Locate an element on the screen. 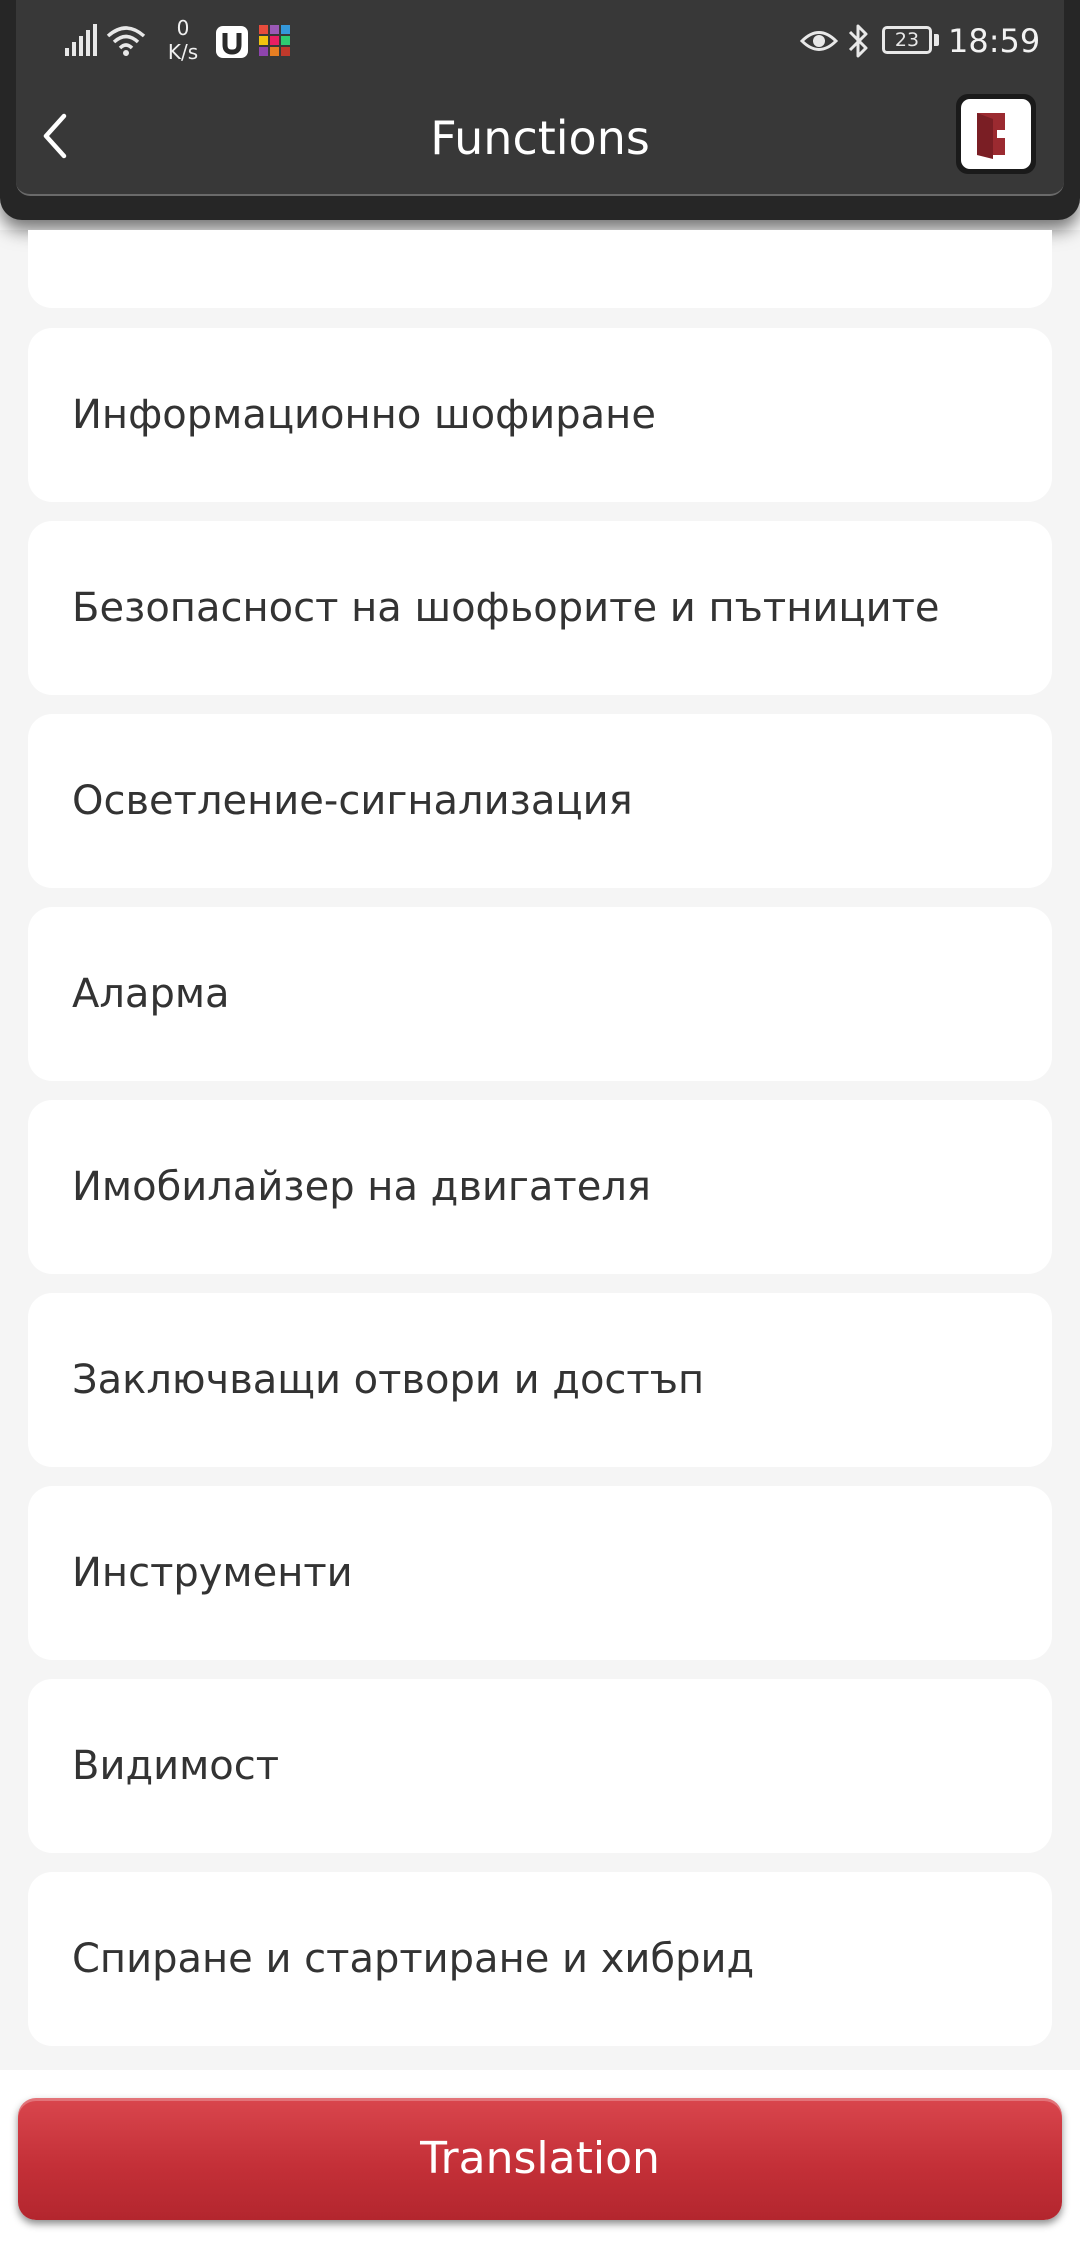  battery-icon: 23 is located at coordinates (911, 41).